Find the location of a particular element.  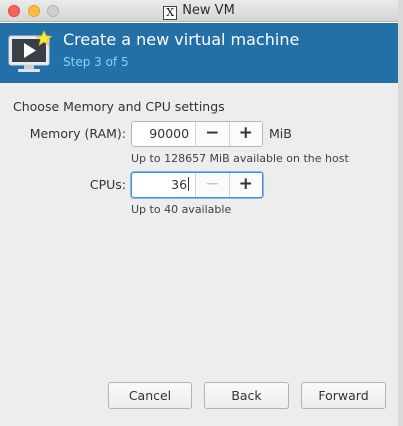

cpus-input-value: 36 is located at coordinates (179, 184).